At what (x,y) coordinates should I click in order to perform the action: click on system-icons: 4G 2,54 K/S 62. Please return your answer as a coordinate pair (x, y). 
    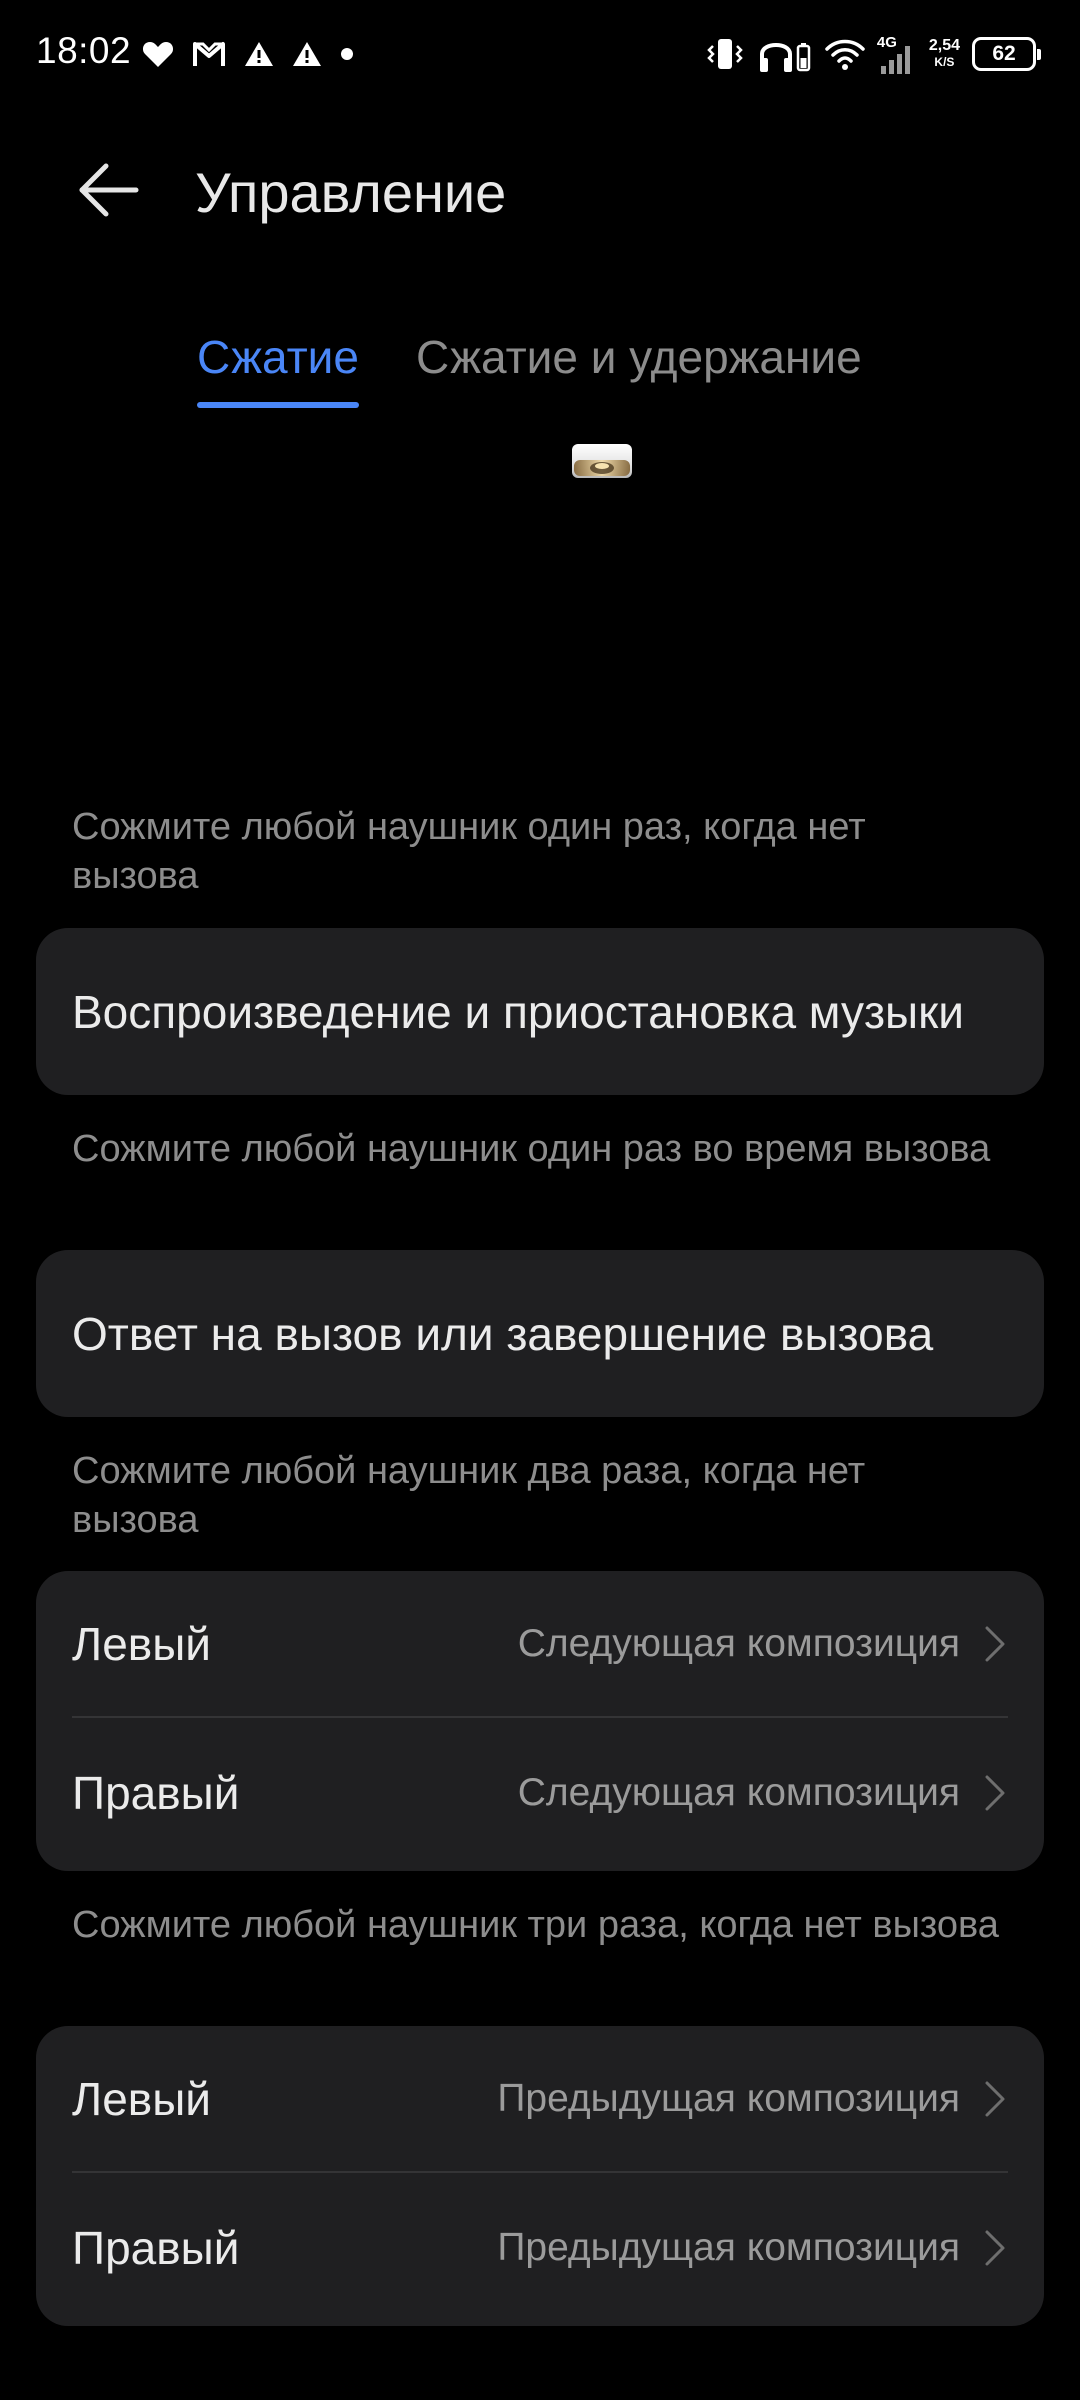
    Looking at the image, I should click on (873, 54).